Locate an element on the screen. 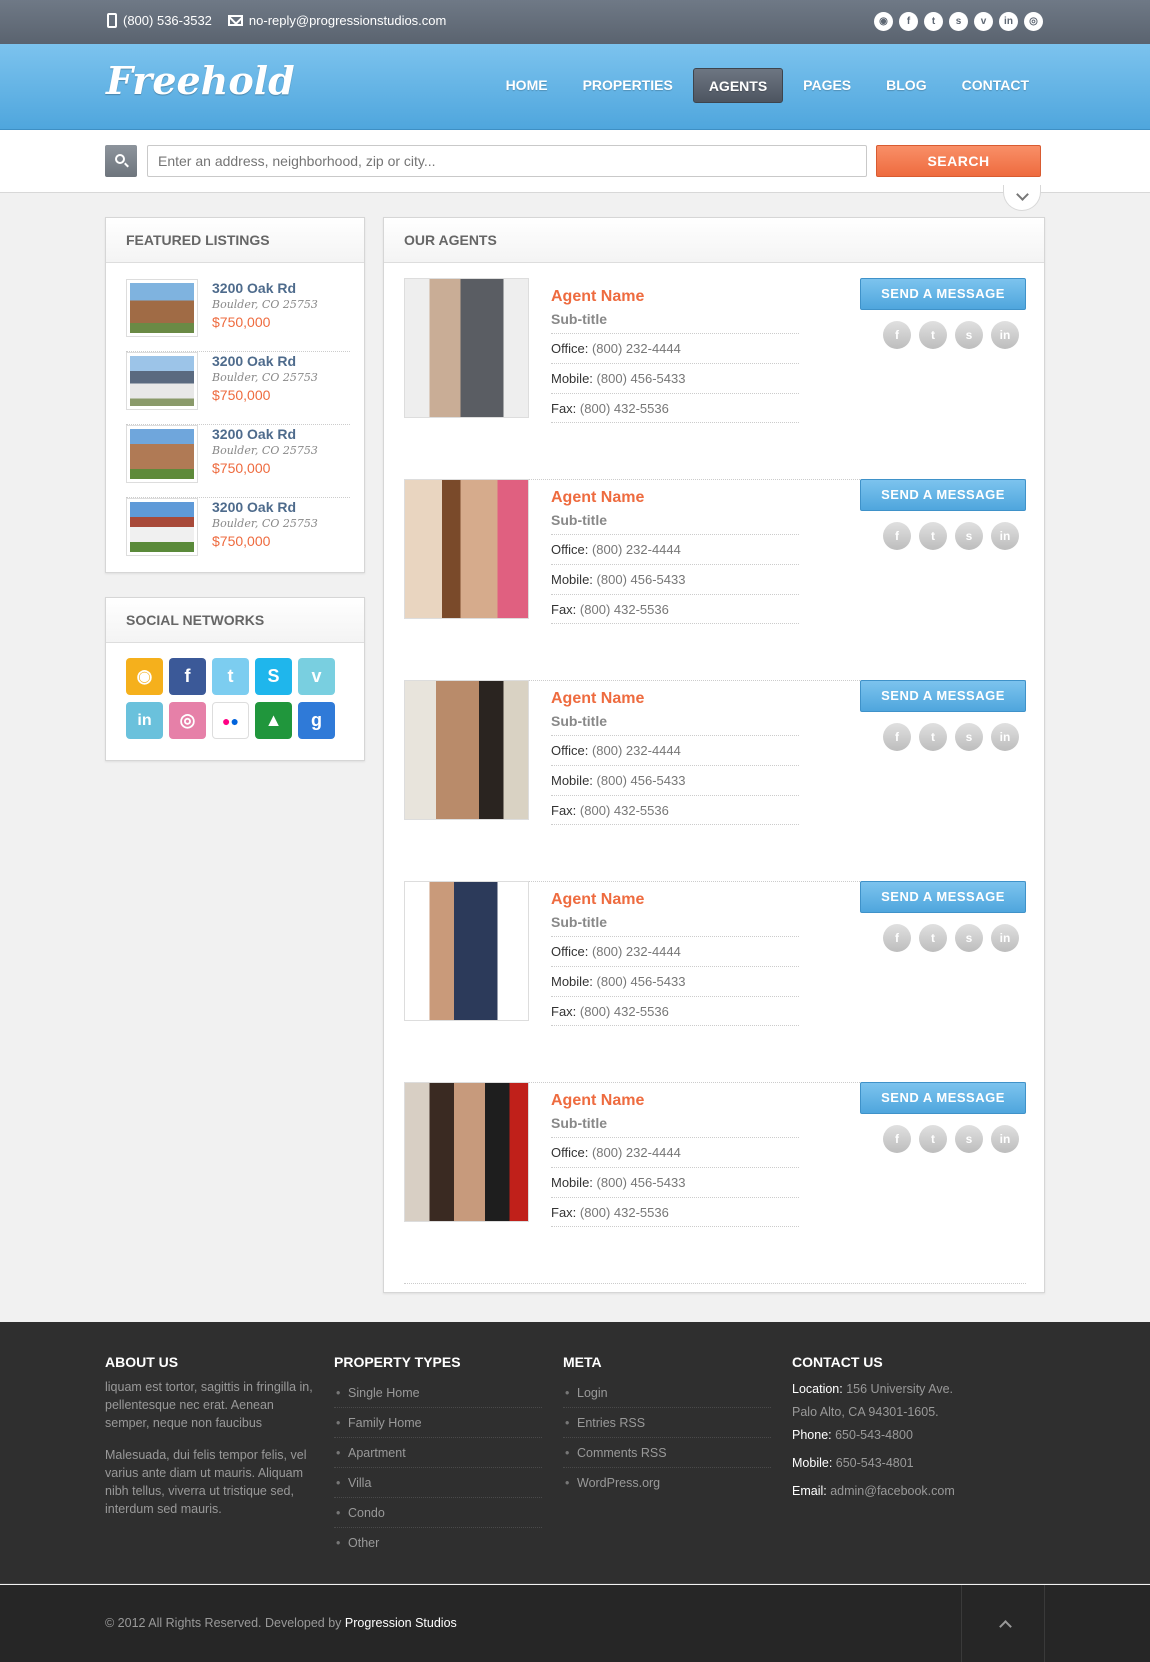  agent-fax: Fax: (800) 432-5536 is located at coordinates (675, 408).